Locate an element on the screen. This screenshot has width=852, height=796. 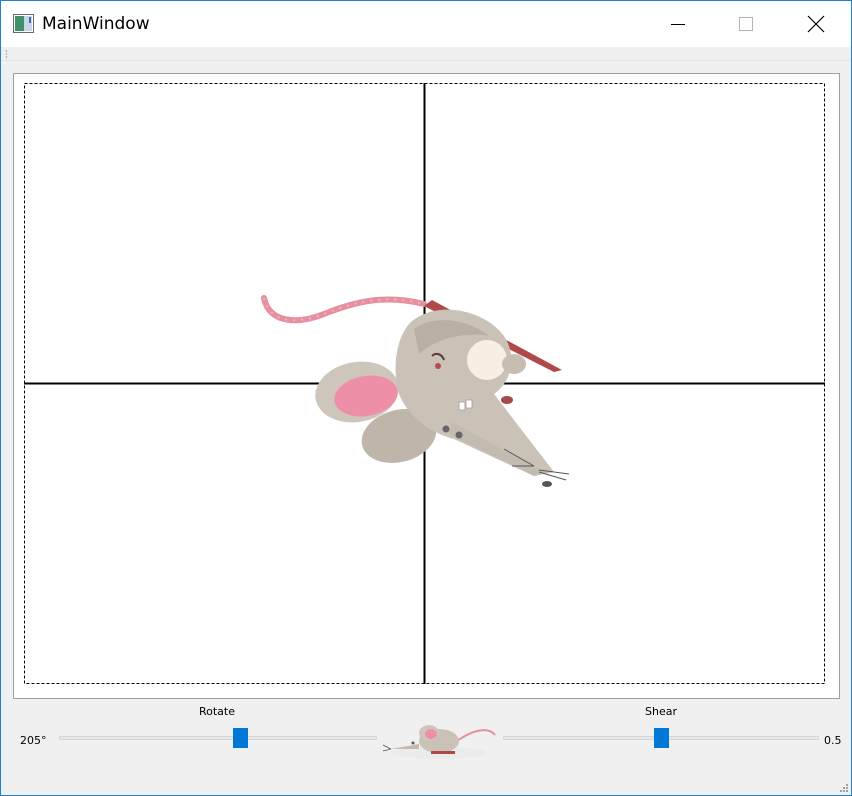
rotate-slider-groove is located at coordinates (218, 738).